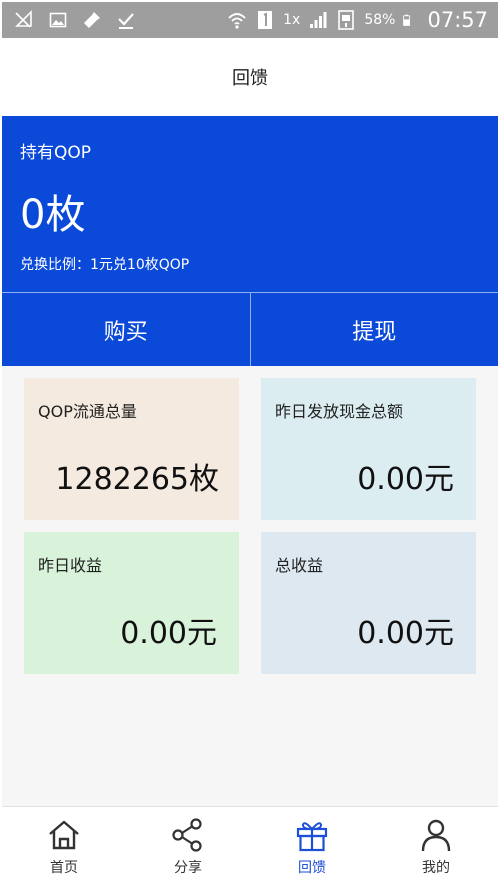 Image resolution: width=500 pixels, height=890 pixels. What do you see at coordinates (131, 449) in the screenshot?
I see `stat-tile-circulation: QOP流通总量 1282265枚` at bounding box center [131, 449].